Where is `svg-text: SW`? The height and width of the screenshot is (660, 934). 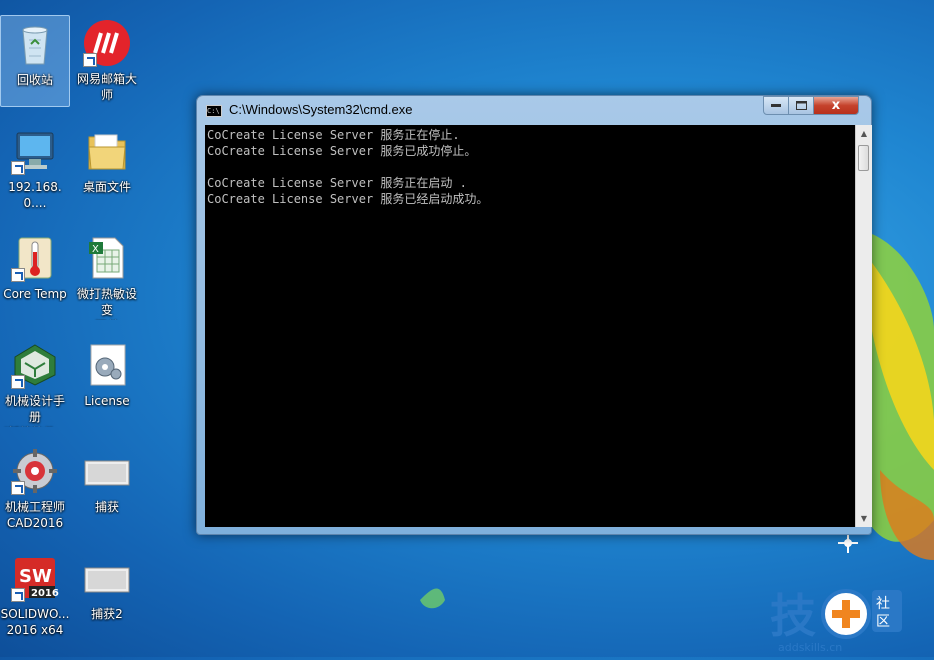 svg-text: SW is located at coordinates (35, 576).